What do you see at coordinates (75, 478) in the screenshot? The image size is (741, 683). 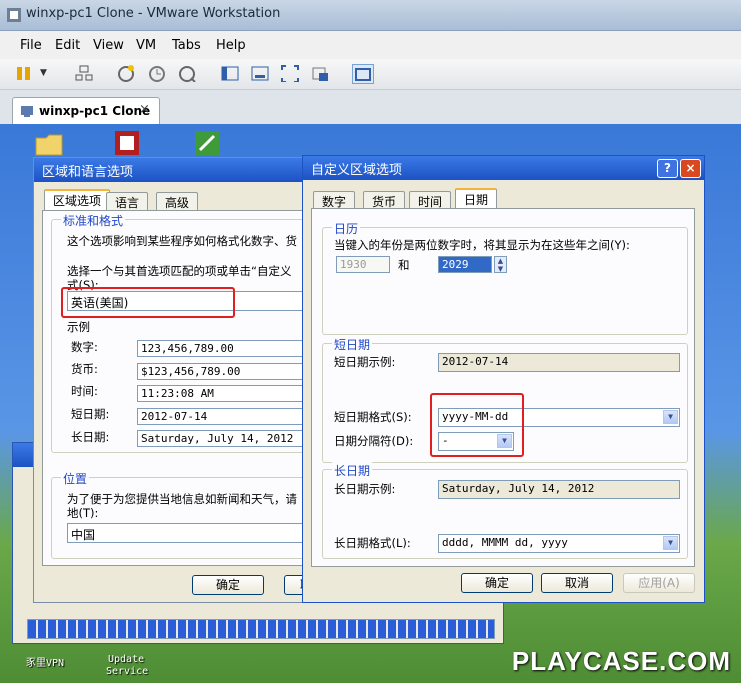 I see `location-group-title: 位置` at bounding box center [75, 478].